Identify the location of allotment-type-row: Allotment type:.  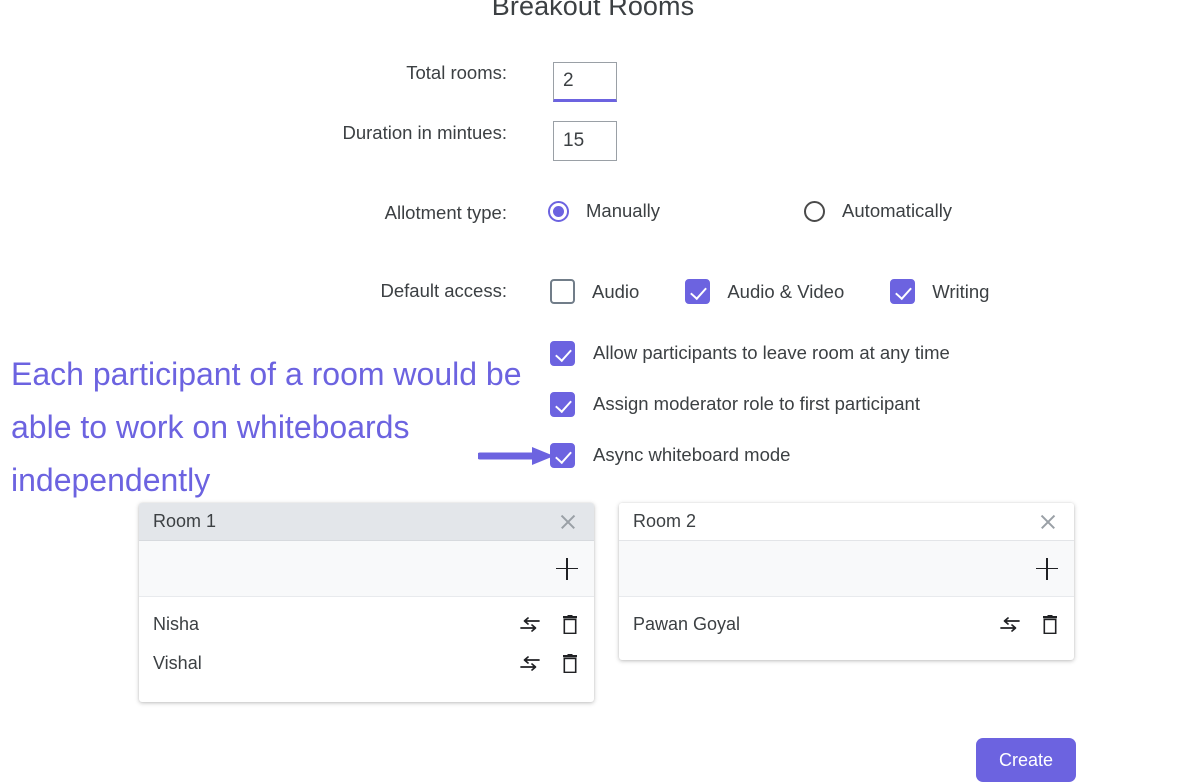
(253, 214).